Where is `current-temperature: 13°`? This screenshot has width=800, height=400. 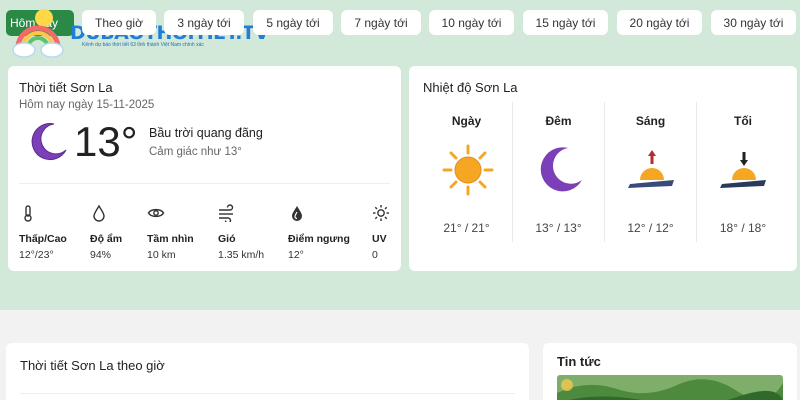
current-temperature: 13° is located at coordinates (106, 141).